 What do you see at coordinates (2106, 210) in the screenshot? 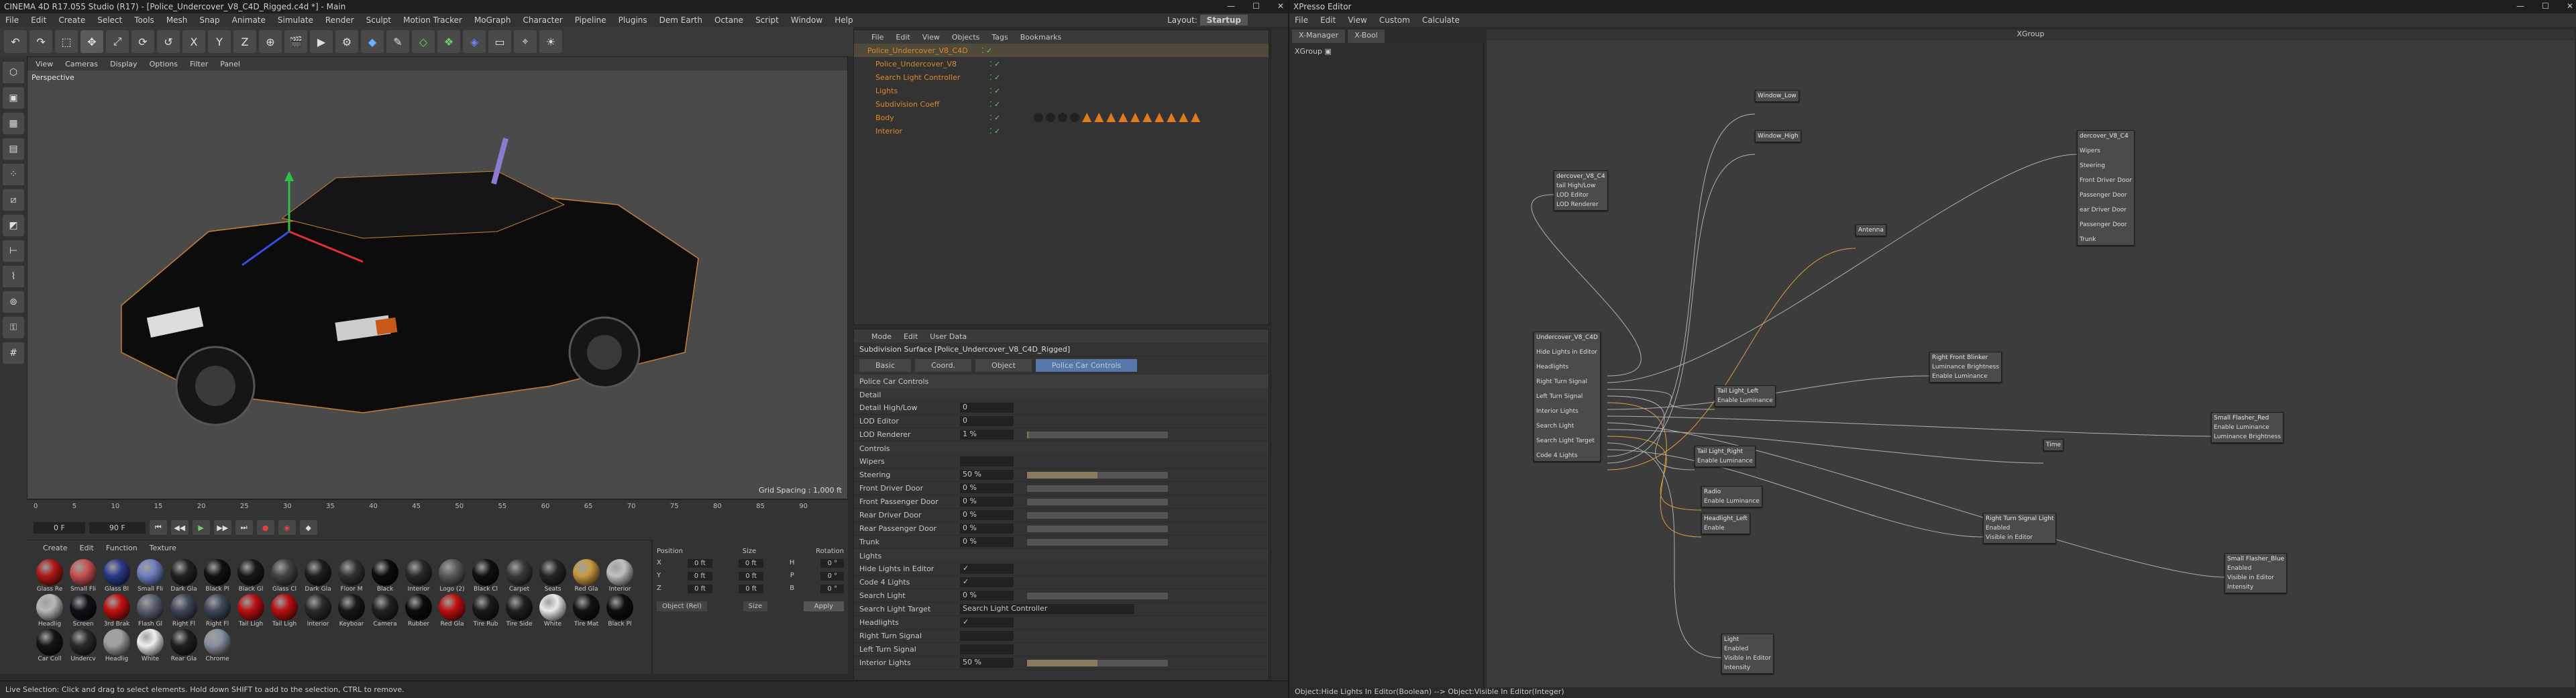
I see `node-port: ear Driver Door` at bounding box center [2106, 210].